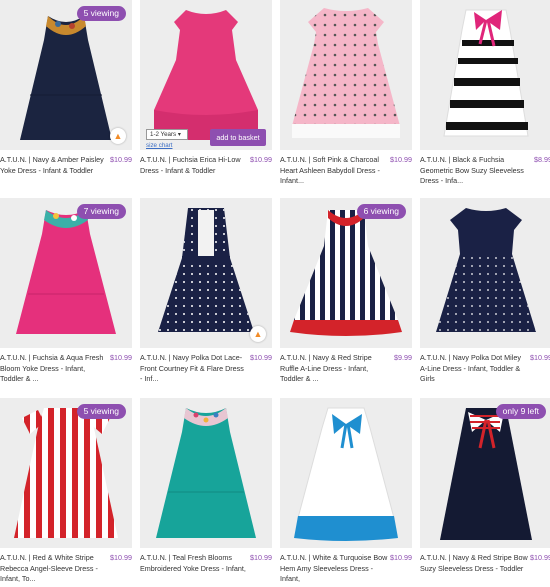 The width and height of the screenshot is (550, 587). I want to click on viewing-badge: 7 viewing, so click(101, 211).